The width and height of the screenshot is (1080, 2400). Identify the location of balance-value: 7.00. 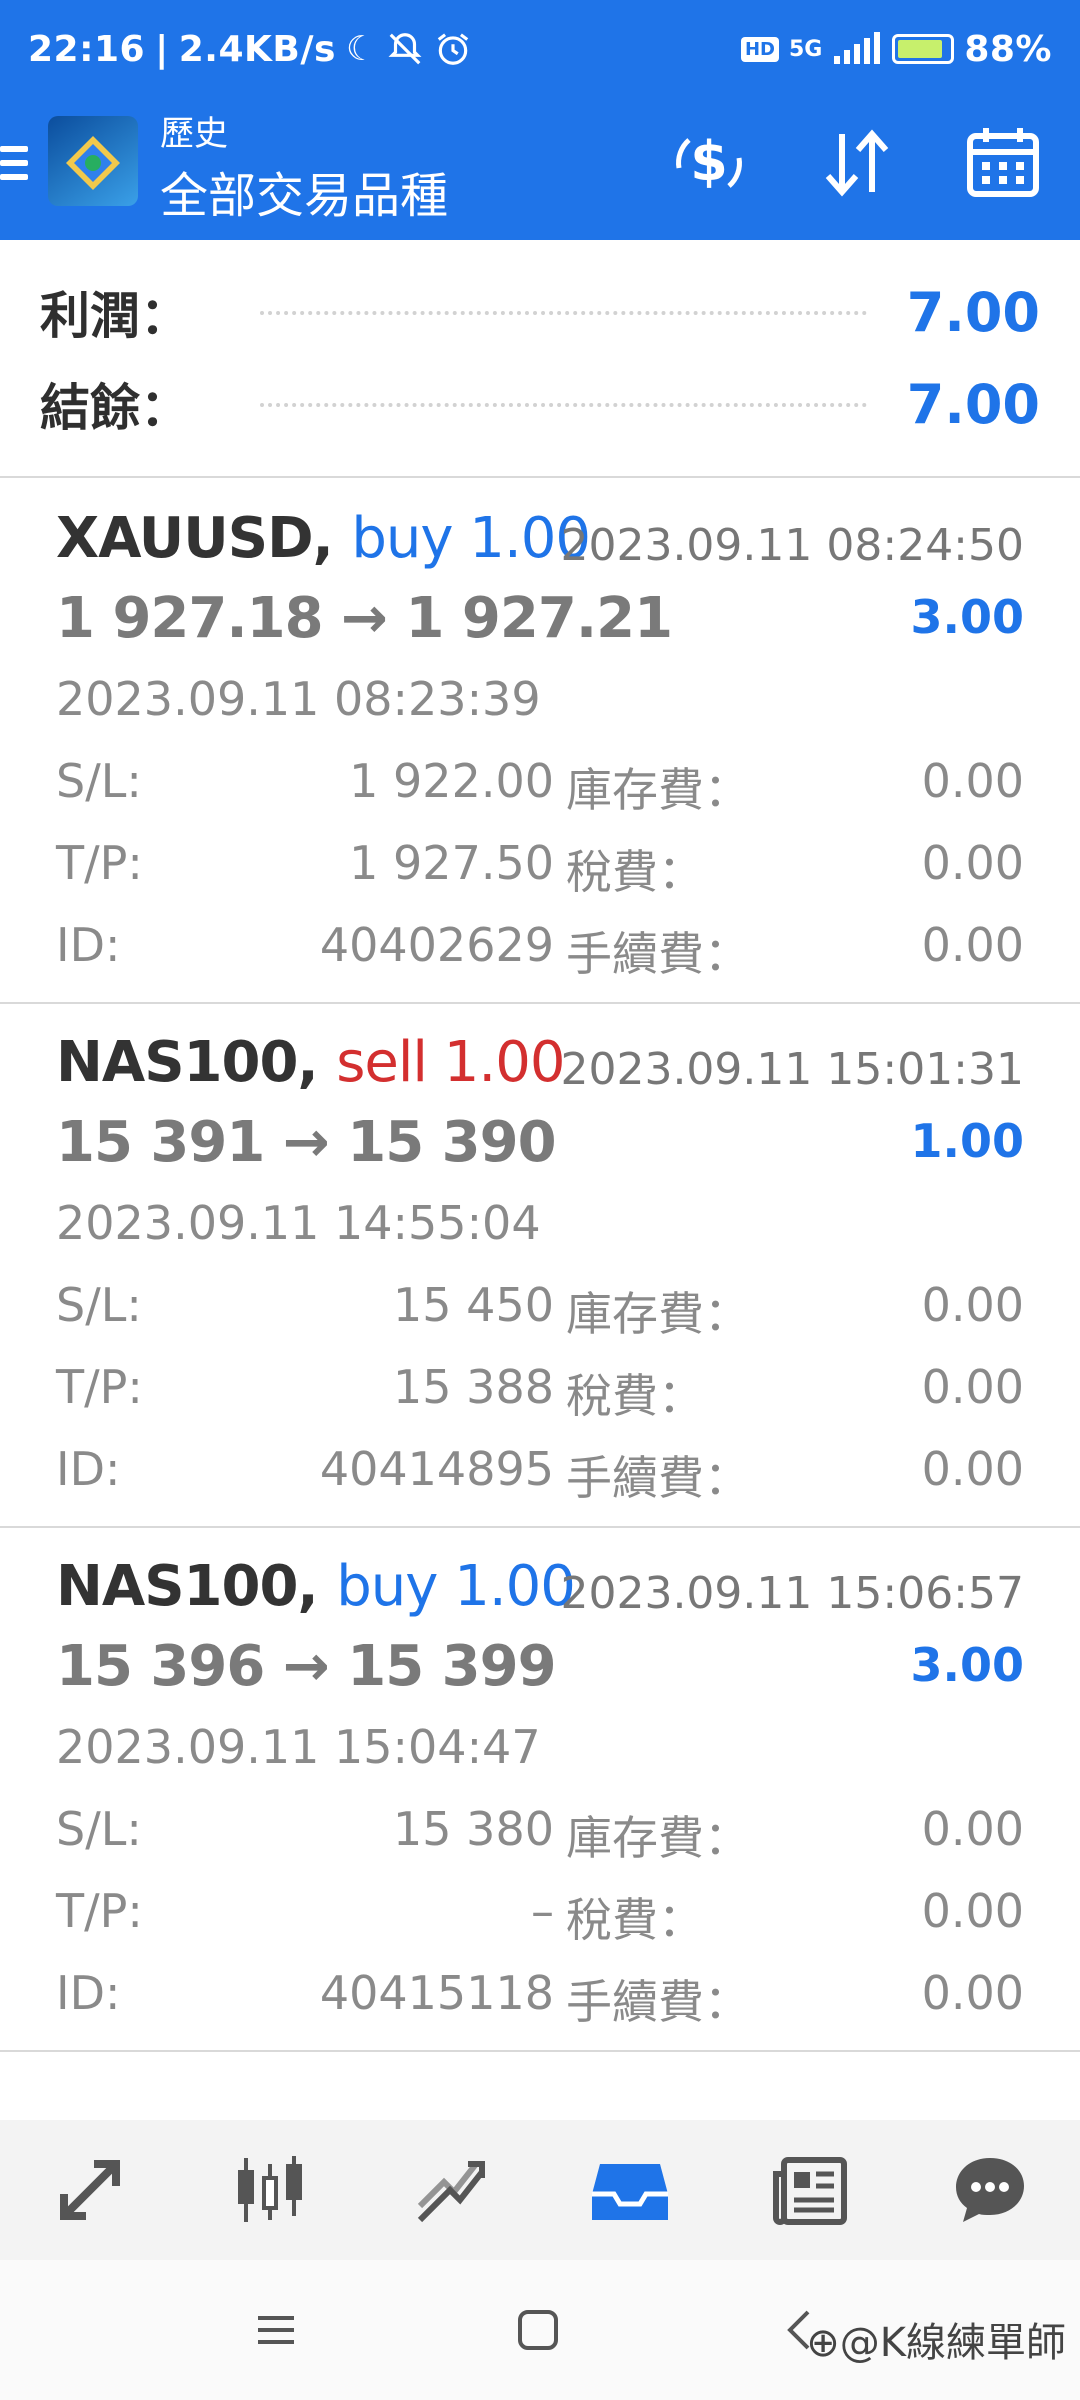
(973, 404).